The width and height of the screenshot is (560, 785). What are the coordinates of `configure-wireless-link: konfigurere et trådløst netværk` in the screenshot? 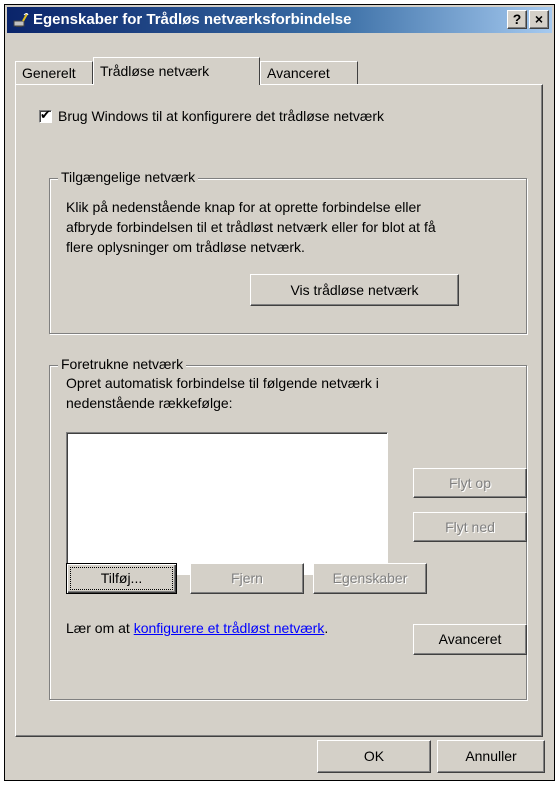 It's located at (229, 628).